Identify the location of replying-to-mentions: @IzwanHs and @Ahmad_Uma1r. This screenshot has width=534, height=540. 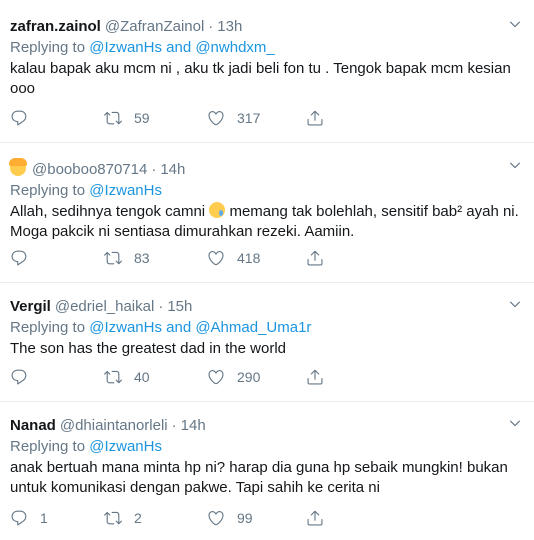
(200, 327).